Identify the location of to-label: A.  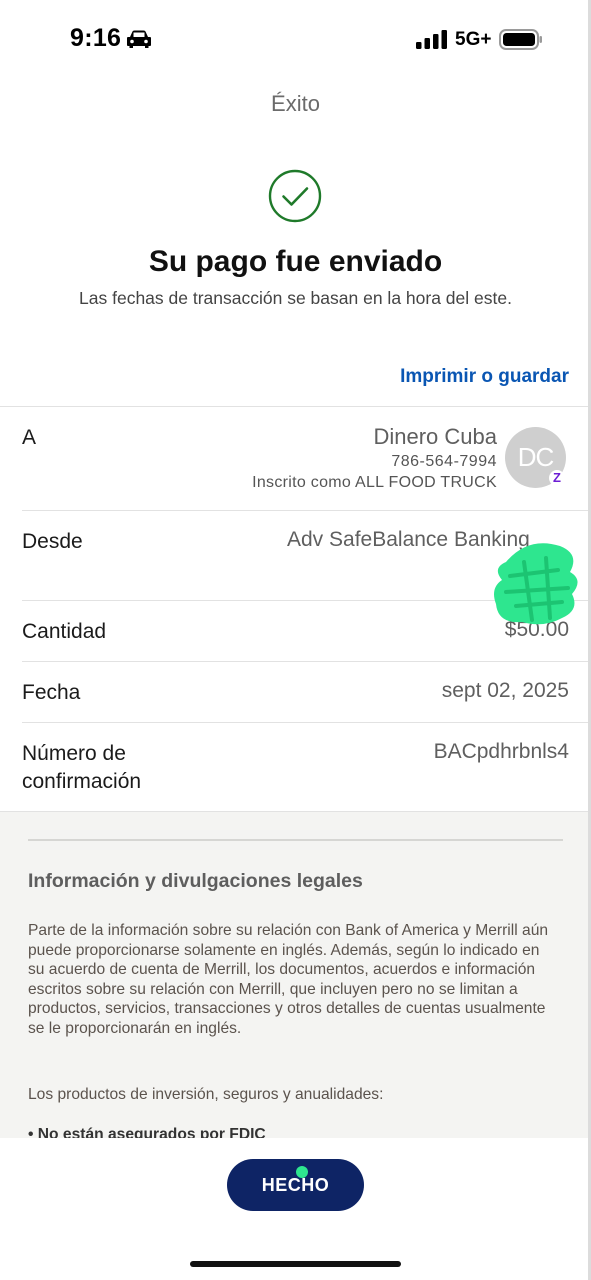
(29, 437).